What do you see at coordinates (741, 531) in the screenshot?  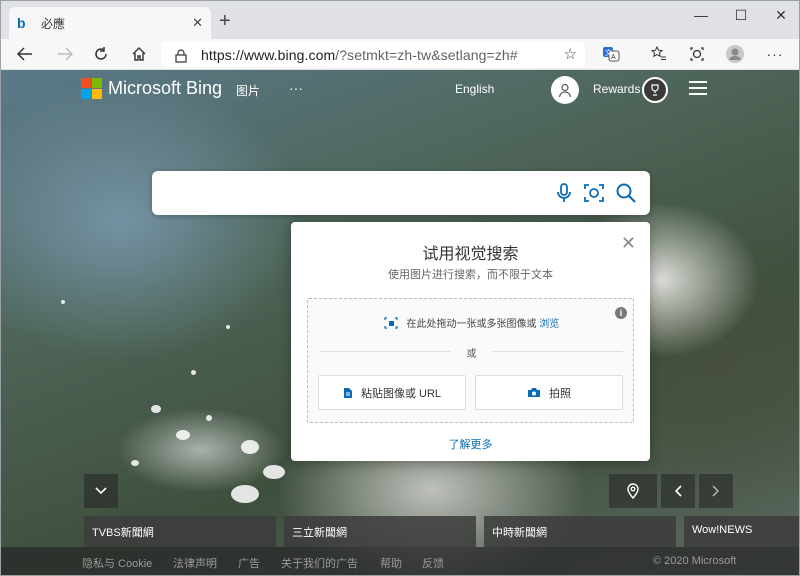 I see `news-item: Wow!NEWS` at bounding box center [741, 531].